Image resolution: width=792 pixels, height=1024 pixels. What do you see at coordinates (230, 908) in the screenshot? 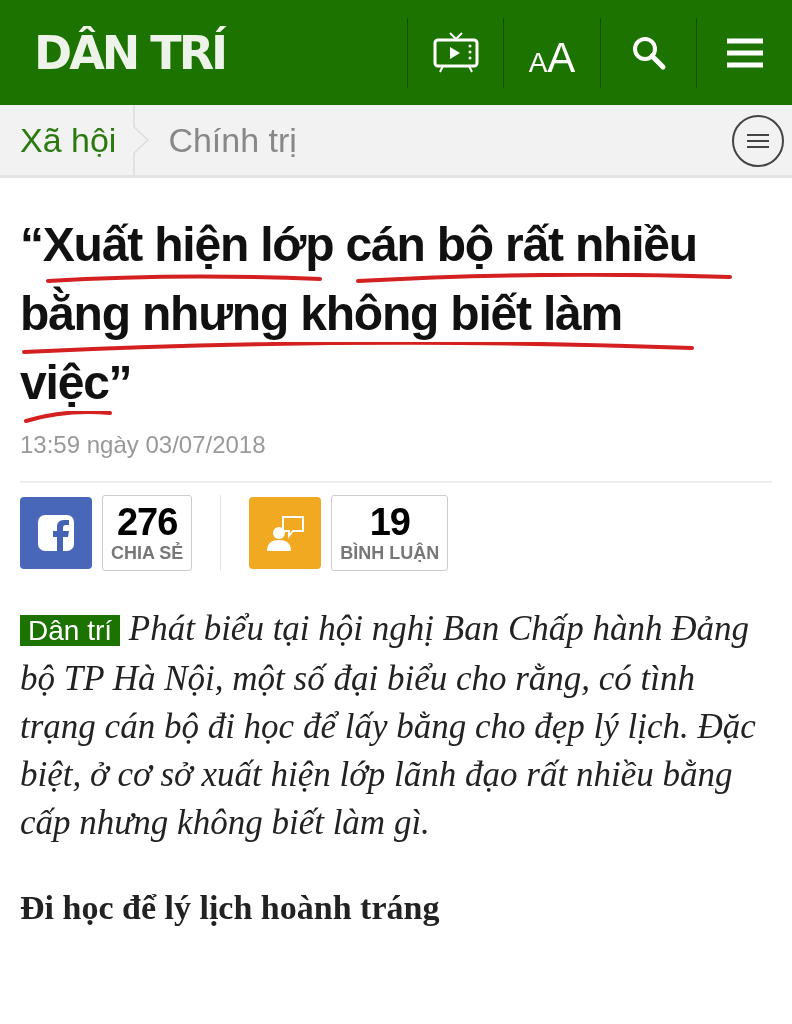
I see `section-heading: Đi học để lý lịch hoành tráng` at bounding box center [230, 908].